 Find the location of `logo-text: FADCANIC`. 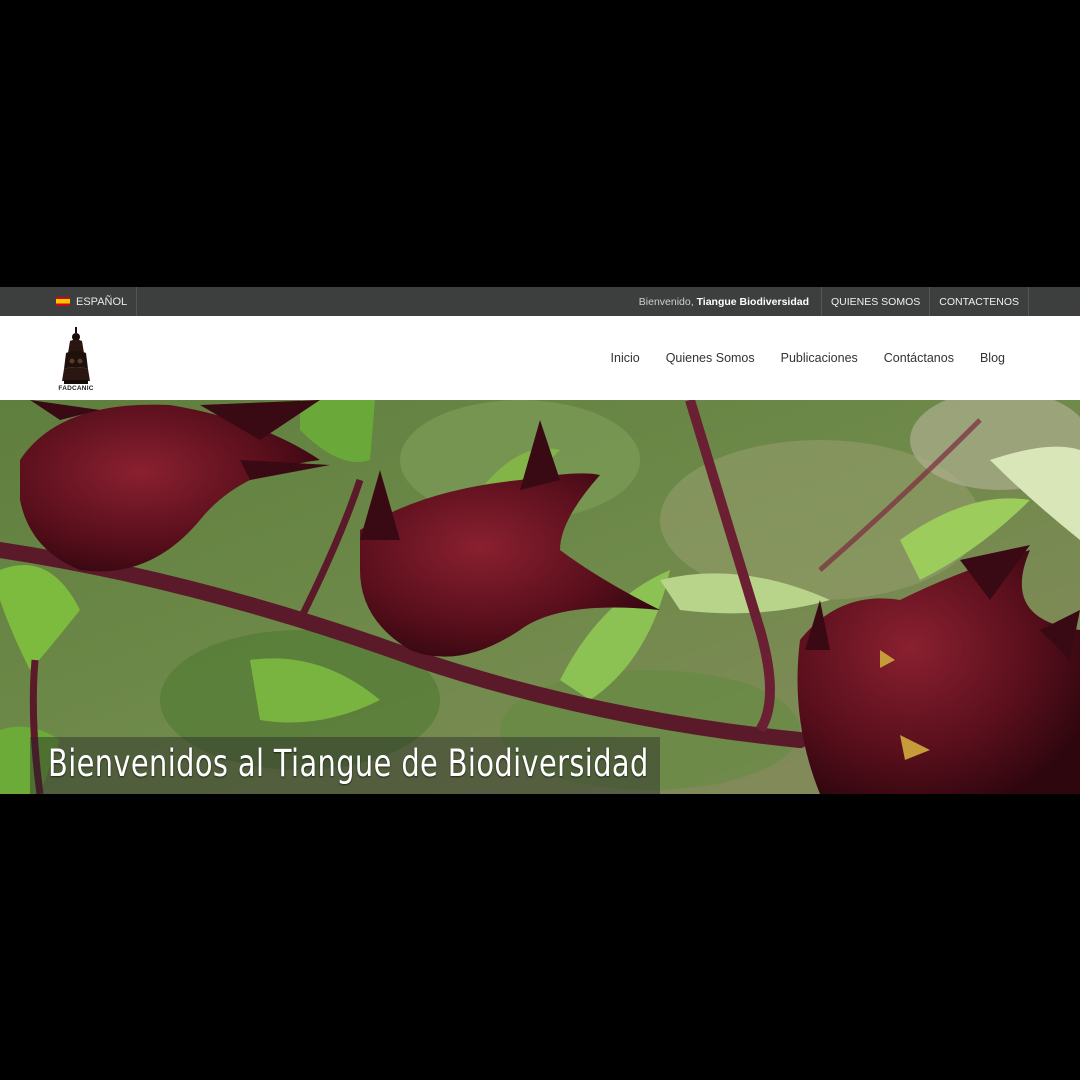

logo-text: FADCANIC is located at coordinates (76, 388).